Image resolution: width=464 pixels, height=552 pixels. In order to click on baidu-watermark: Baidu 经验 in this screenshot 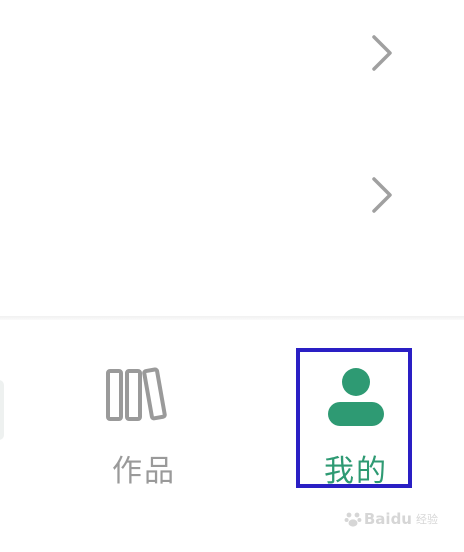, I will do `click(391, 519)`.